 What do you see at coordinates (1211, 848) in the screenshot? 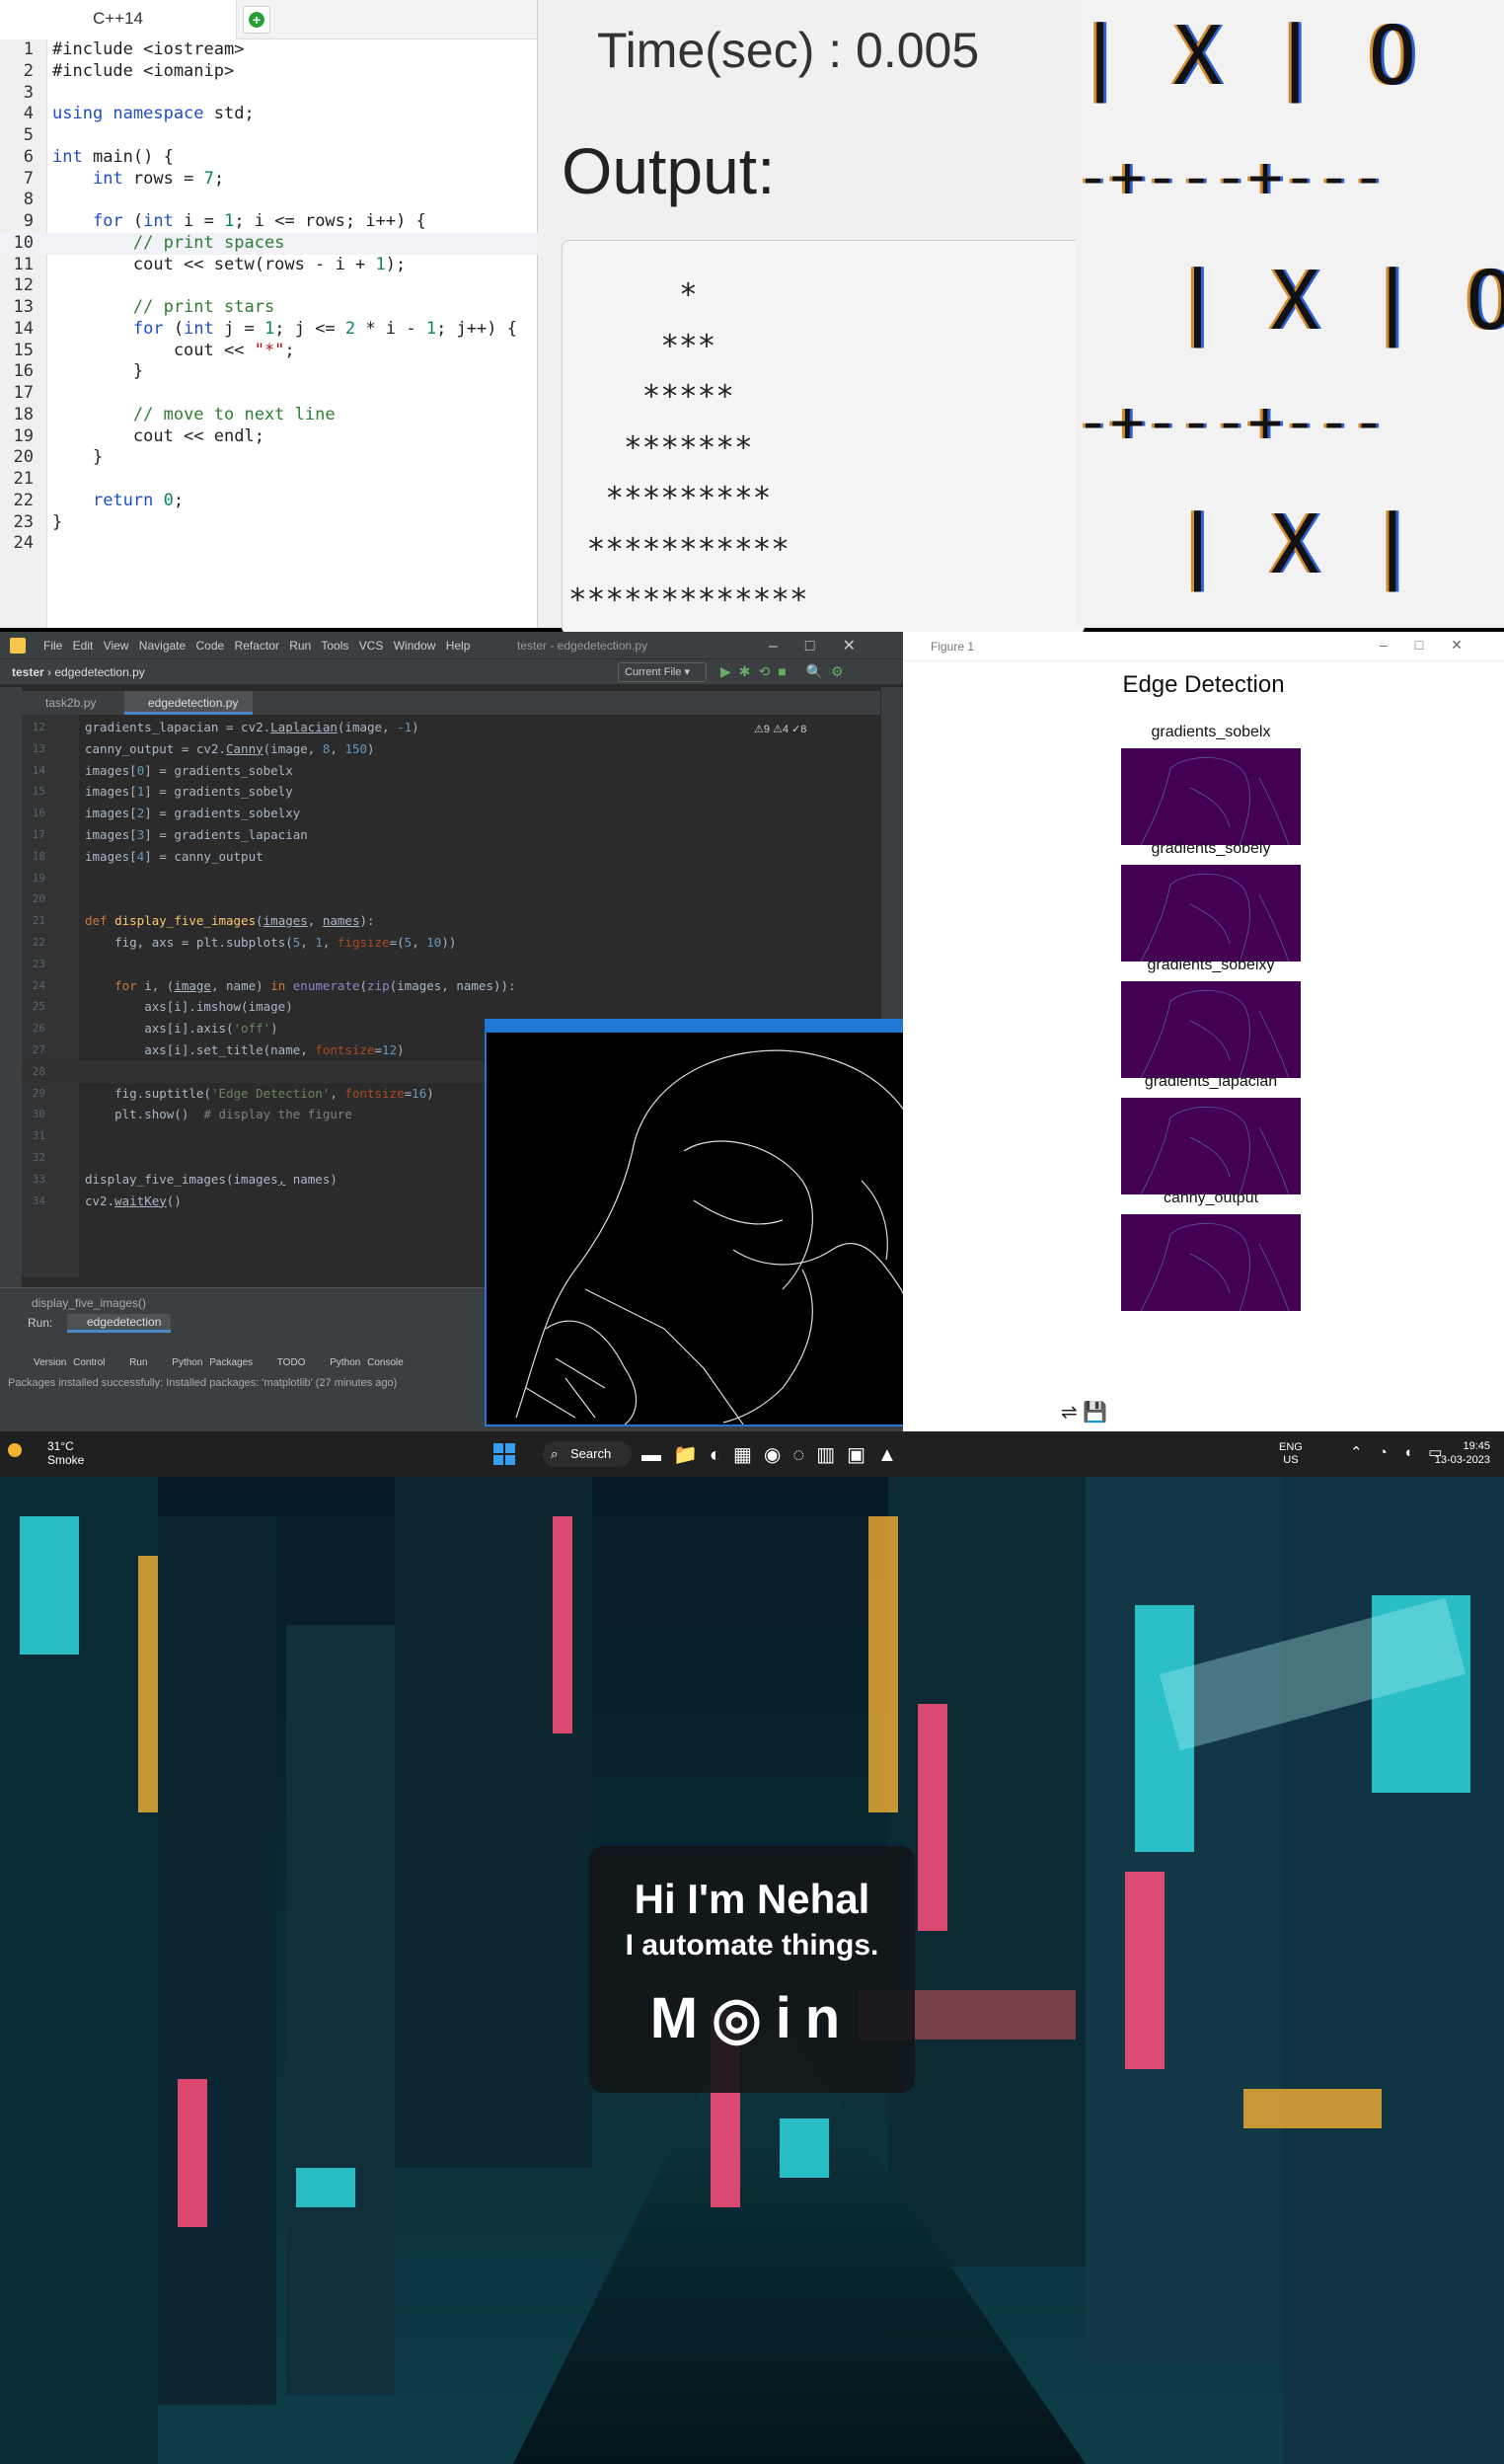
I see `subplot-title: gradients_sobely` at bounding box center [1211, 848].